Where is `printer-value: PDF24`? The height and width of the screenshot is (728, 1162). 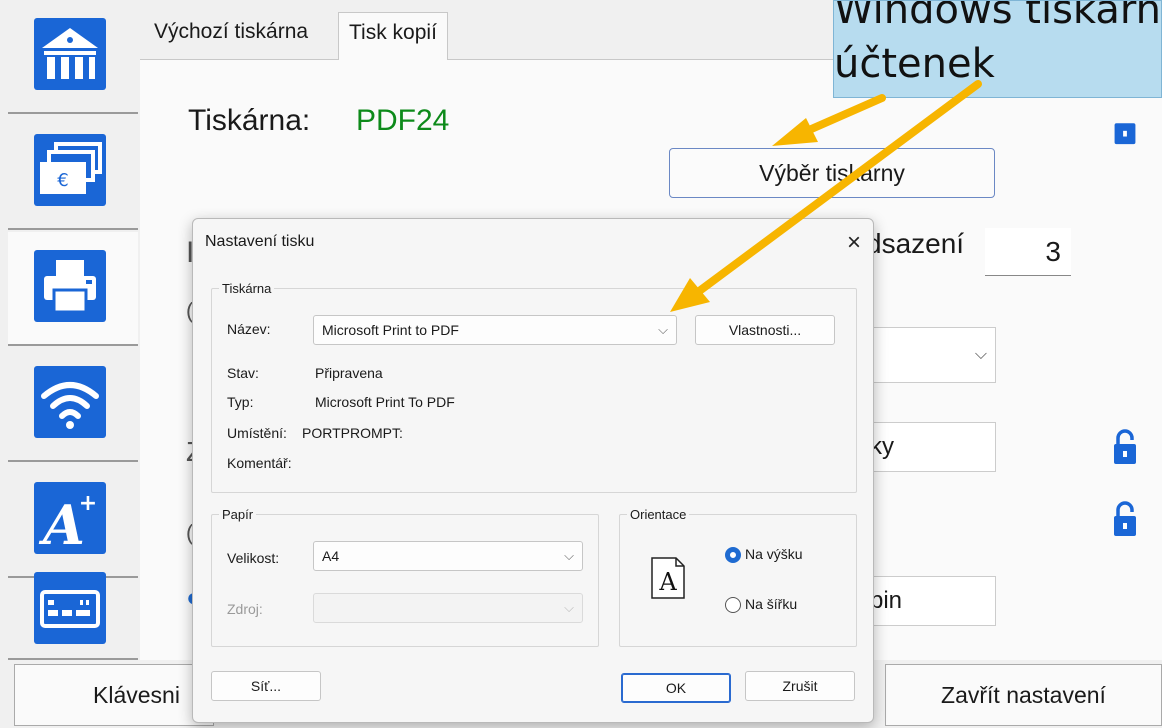 printer-value: PDF24 is located at coordinates (403, 120).